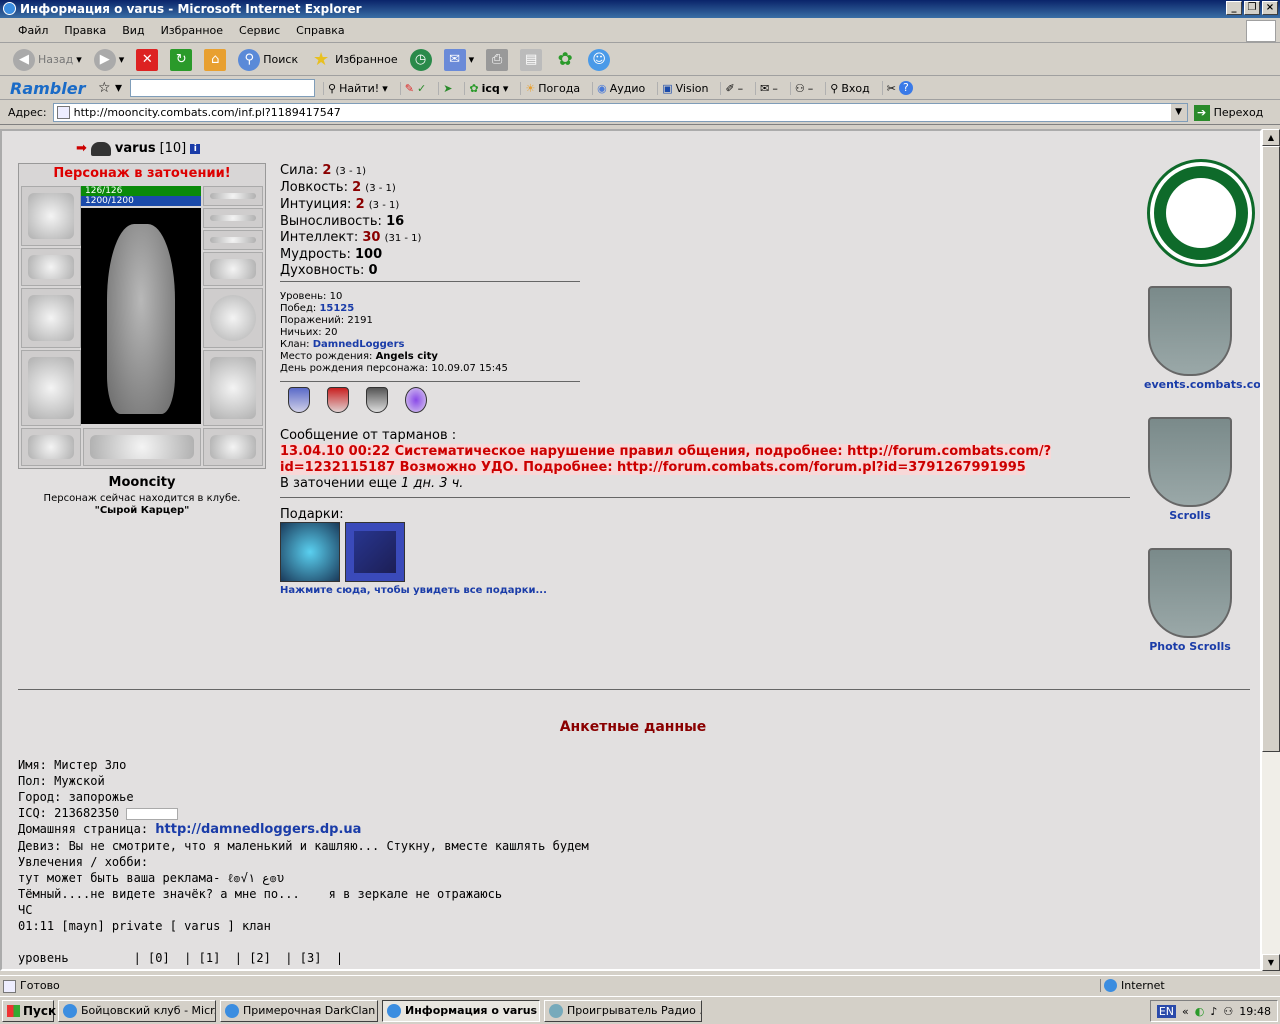  Describe the element at coordinates (1202, 338) in the screenshot. I see `events-banner: events.combats.com` at that location.